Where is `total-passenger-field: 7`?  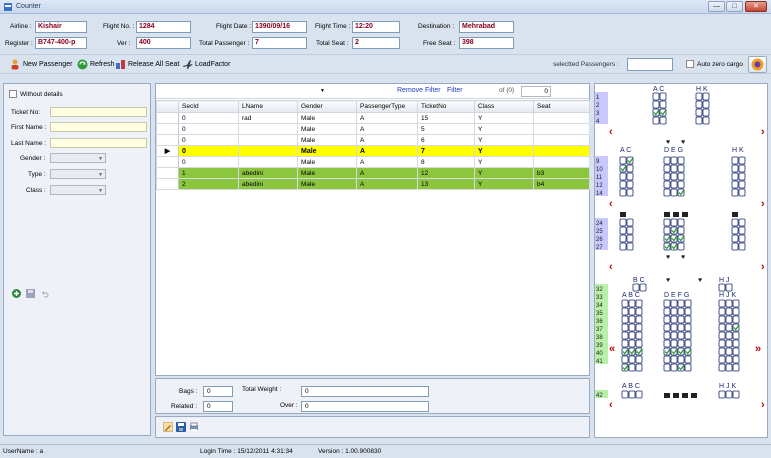
total-passenger-field: 7 is located at coordinates (279, 43).